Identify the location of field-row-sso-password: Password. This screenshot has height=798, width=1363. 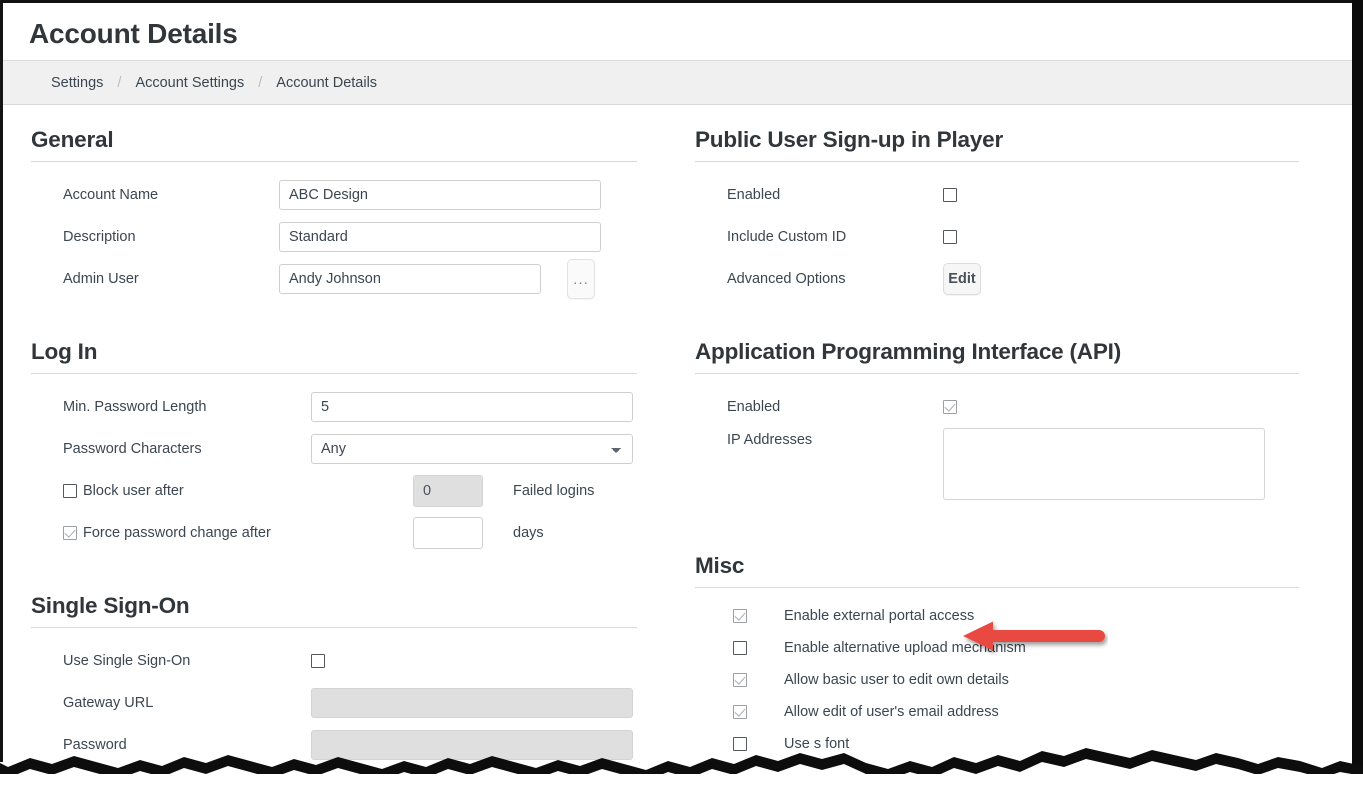
(334, 745).